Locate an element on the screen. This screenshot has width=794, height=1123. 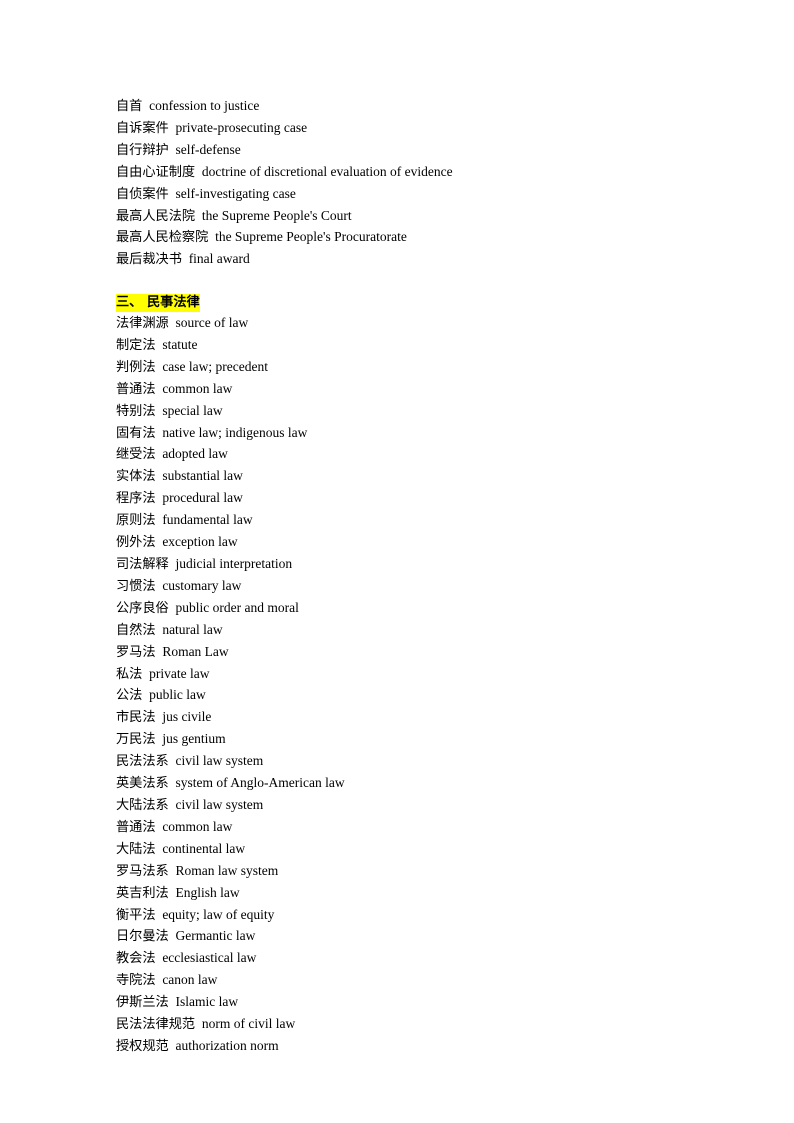
glossary-definition-english: special law is located at coordinates (192, 410).